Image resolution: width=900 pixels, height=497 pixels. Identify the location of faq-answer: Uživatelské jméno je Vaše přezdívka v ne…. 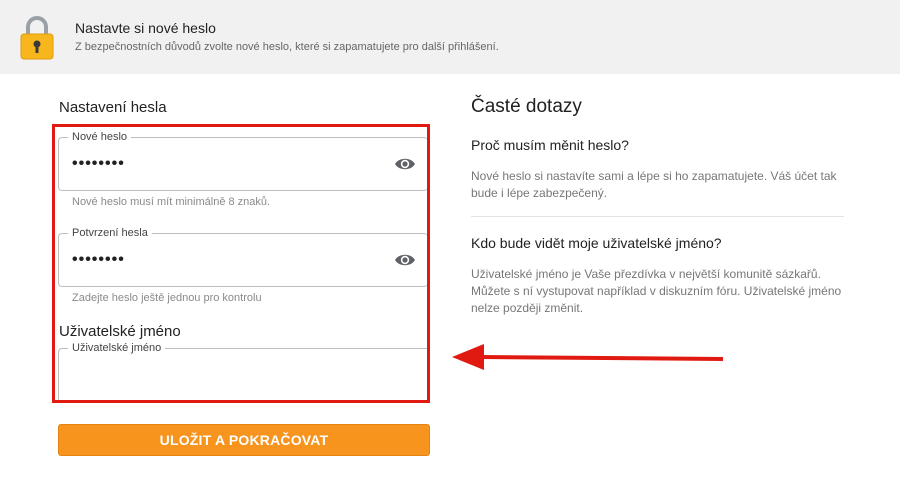
(656, 291).